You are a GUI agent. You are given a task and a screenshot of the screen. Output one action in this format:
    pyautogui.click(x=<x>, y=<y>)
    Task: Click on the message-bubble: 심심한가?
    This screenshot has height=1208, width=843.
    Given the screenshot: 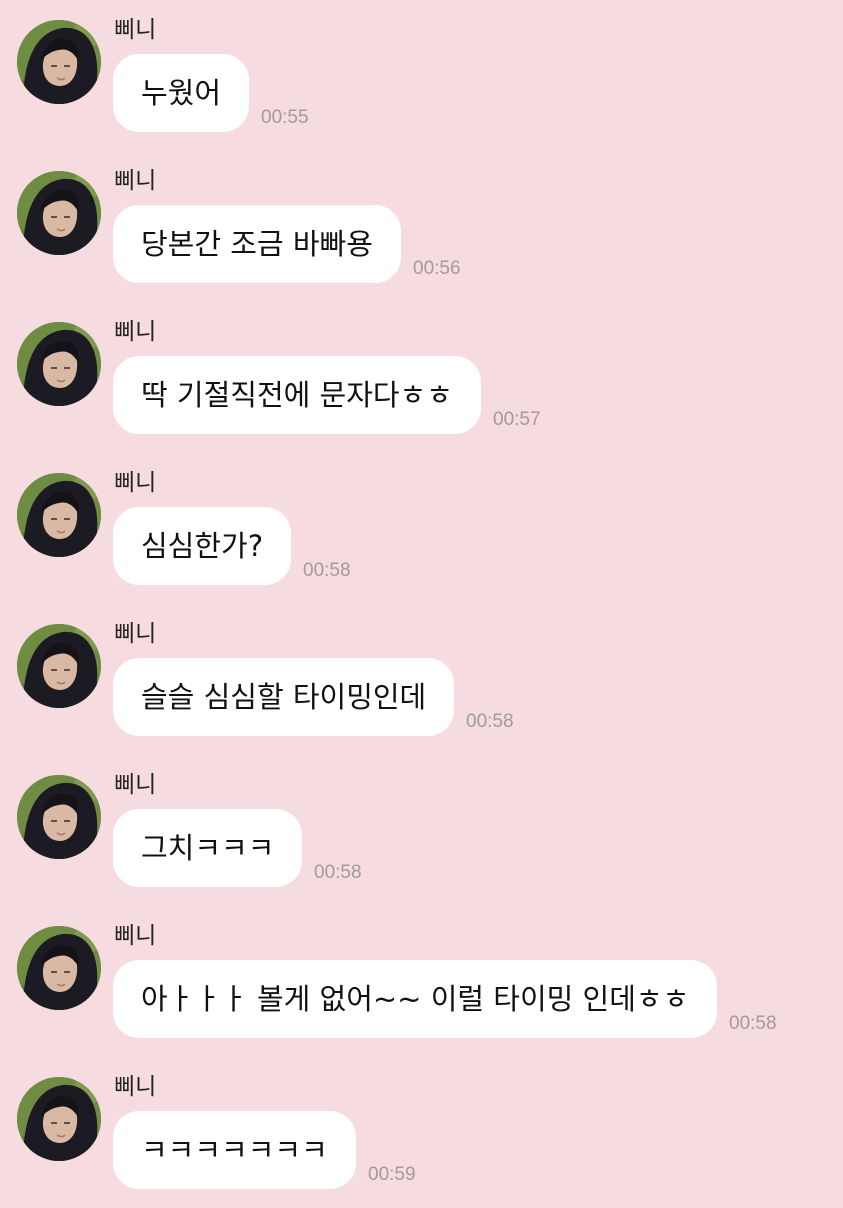 What is the action you would take?
    pyautogui.click(x=202, y=546)
    